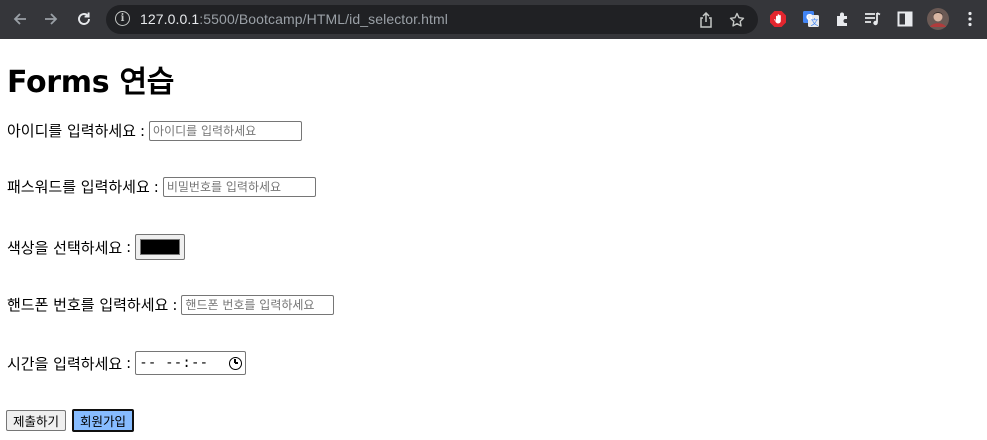  What do you see at coordinates (815, 22) in the screenshot?
I see `svg-text: 文` at bounding box center [815, 22].